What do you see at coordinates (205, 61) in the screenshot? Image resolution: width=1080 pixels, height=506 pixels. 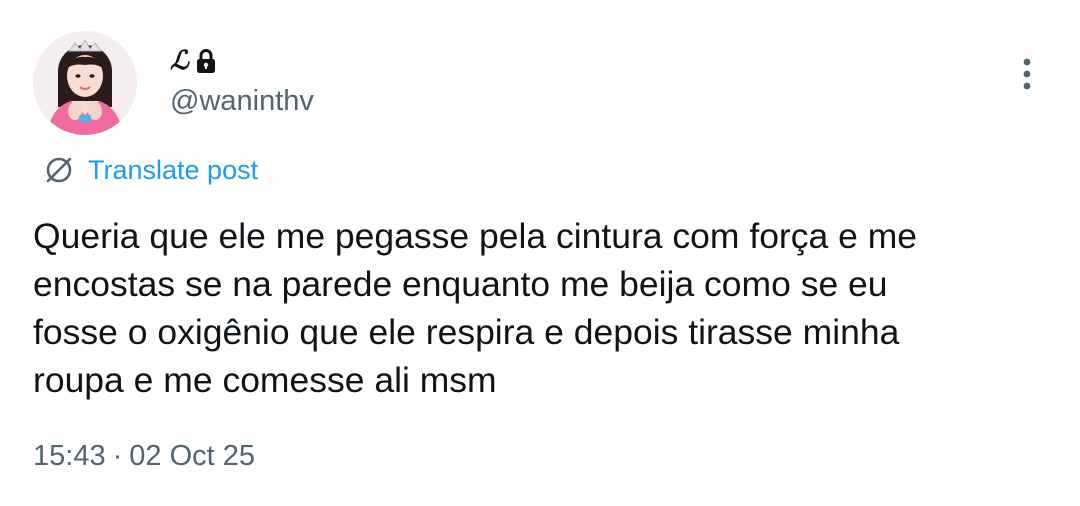 I see `lock-icon` at bounding box center [205, 61].